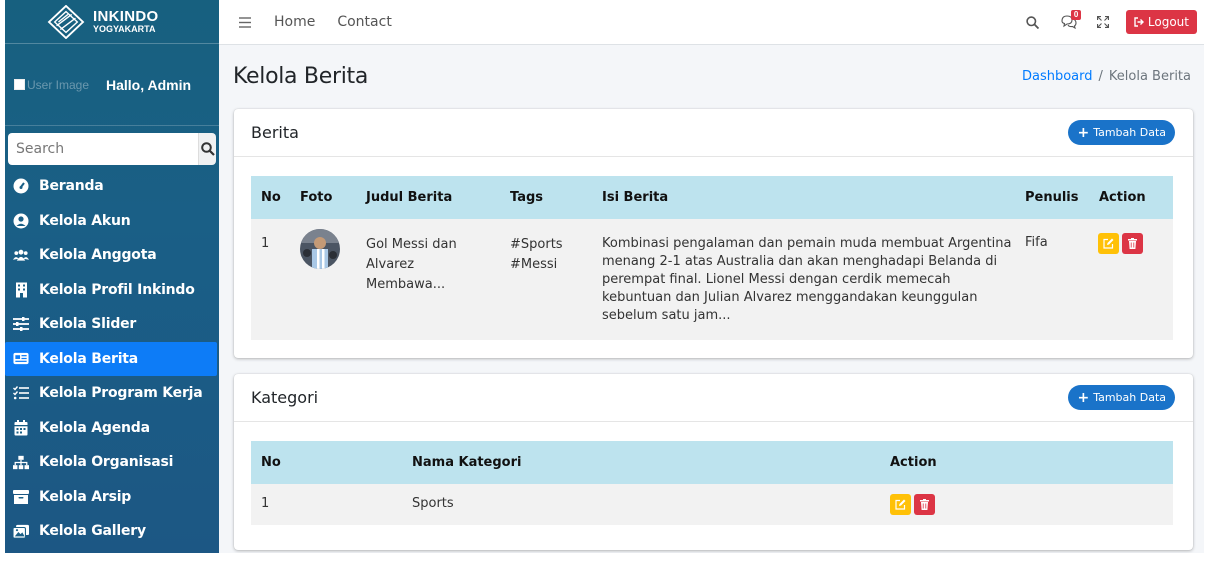 This screenshot has height=565, width=1208. I want to click on sidebar-item-label: Kelola Profil Inkindo, so click(117, 289).